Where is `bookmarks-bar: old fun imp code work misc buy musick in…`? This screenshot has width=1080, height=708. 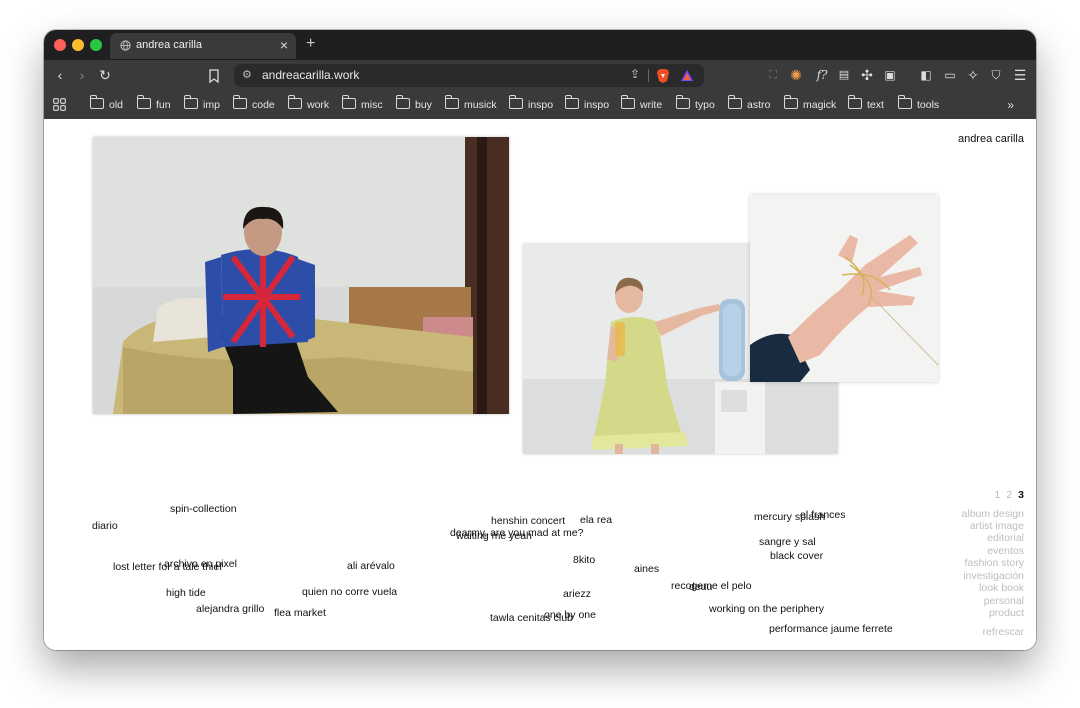
bookmarks-bar: old fun imp code work misc buy musick in… is located at coordinates (540, 105).